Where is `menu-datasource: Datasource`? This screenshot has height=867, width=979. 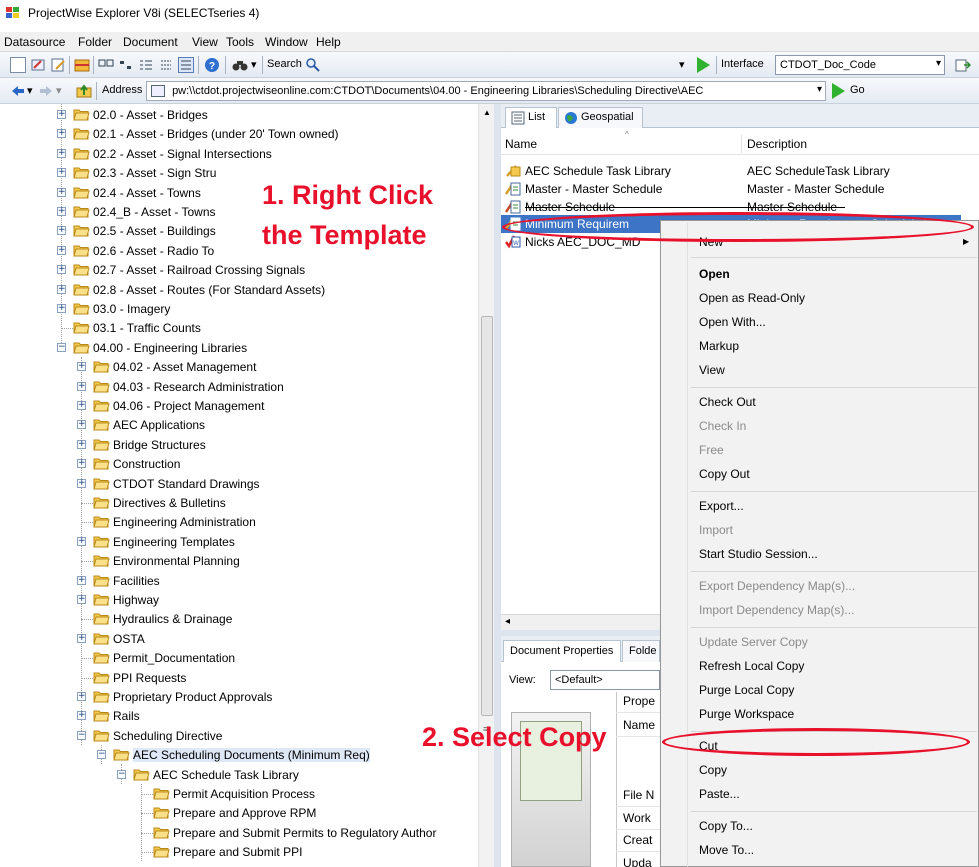
menu-datasource: Datasource is located at coordinates (34, 42).